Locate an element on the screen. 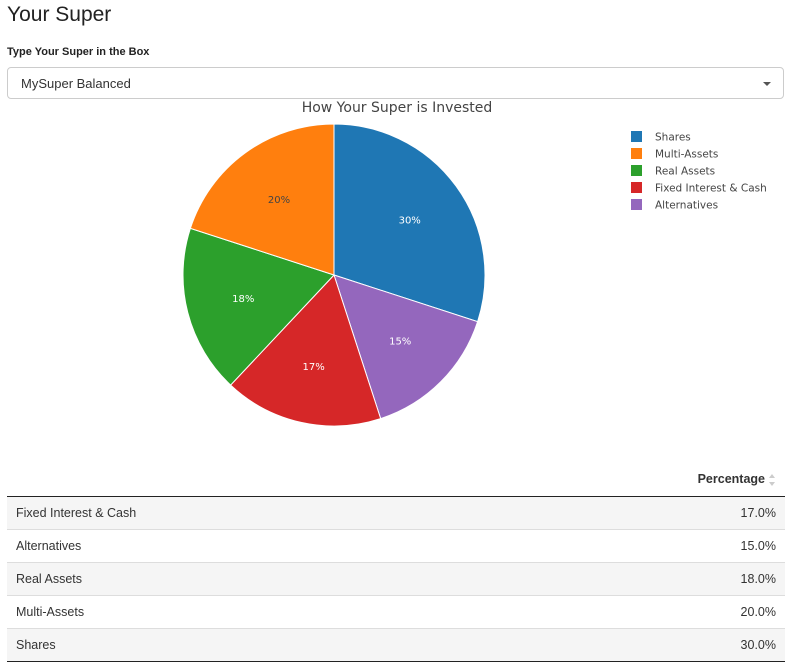  legend-swatch-multi-assets is located at coordinates (636, 153).